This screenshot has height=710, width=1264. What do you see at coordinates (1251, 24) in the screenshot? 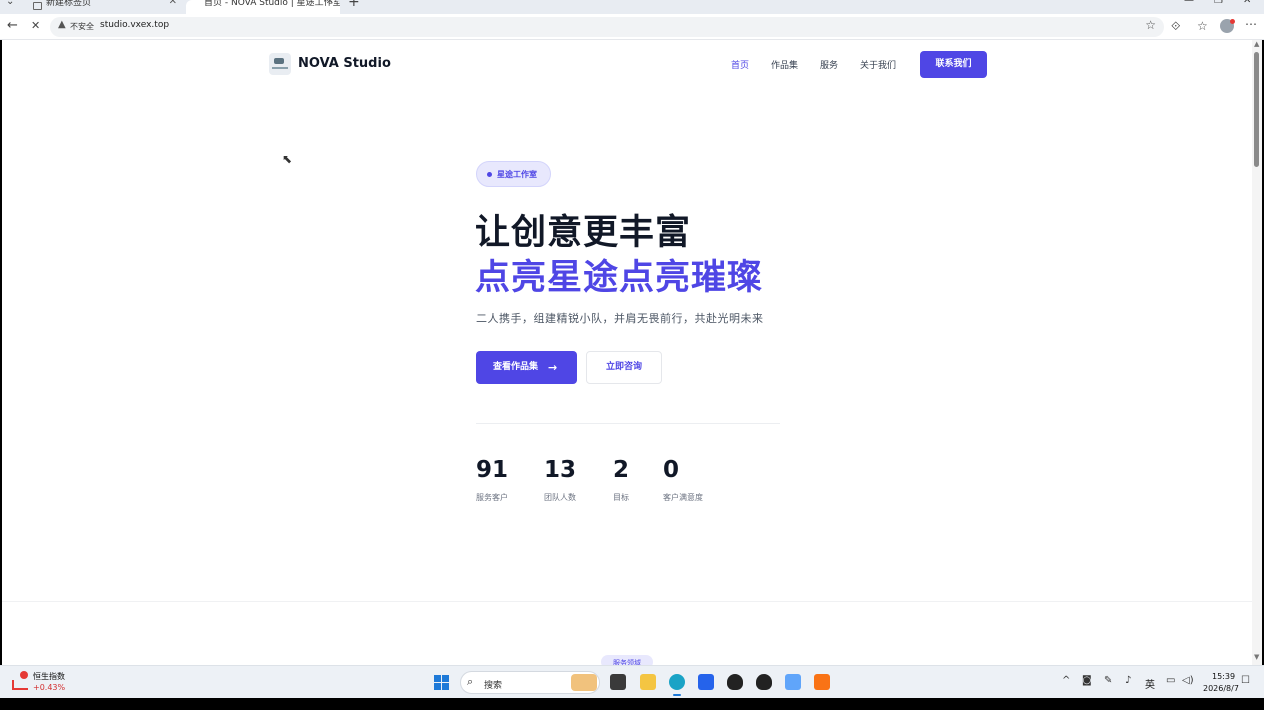
I see `more-menu-icon: ⋯` at bounding box center [1251, 24].